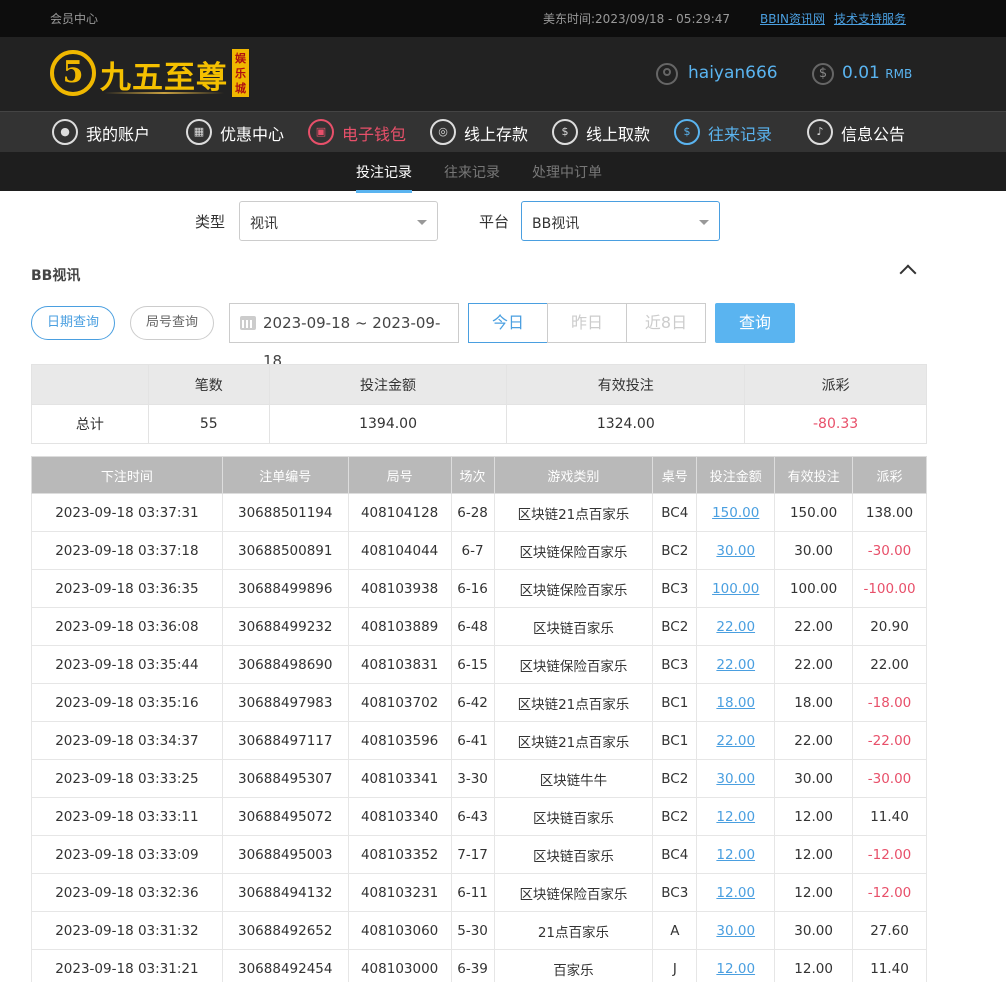 The image size is (1006, 982). What do you see at coordinates (736, 588) in the screenshot?
I see `cell-bet-amount: 100.00` at bounding box center [736, 588].